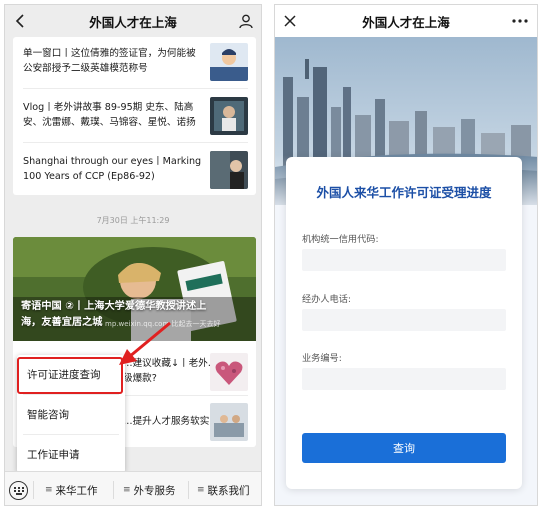 This screenshot has width=542, height=513. I want to click on form-title: 外国人来华工作许可证受理进度, so click(404, 192).